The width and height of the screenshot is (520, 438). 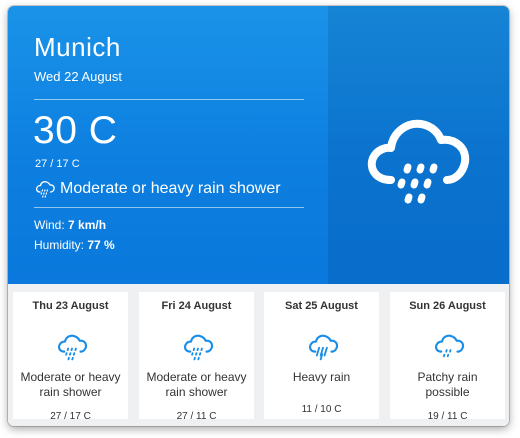 What do you see at coordinates (323, 347) in the screenshot?
I see `heavy-rain-cloud-icon` at bounding box center [323, 347].